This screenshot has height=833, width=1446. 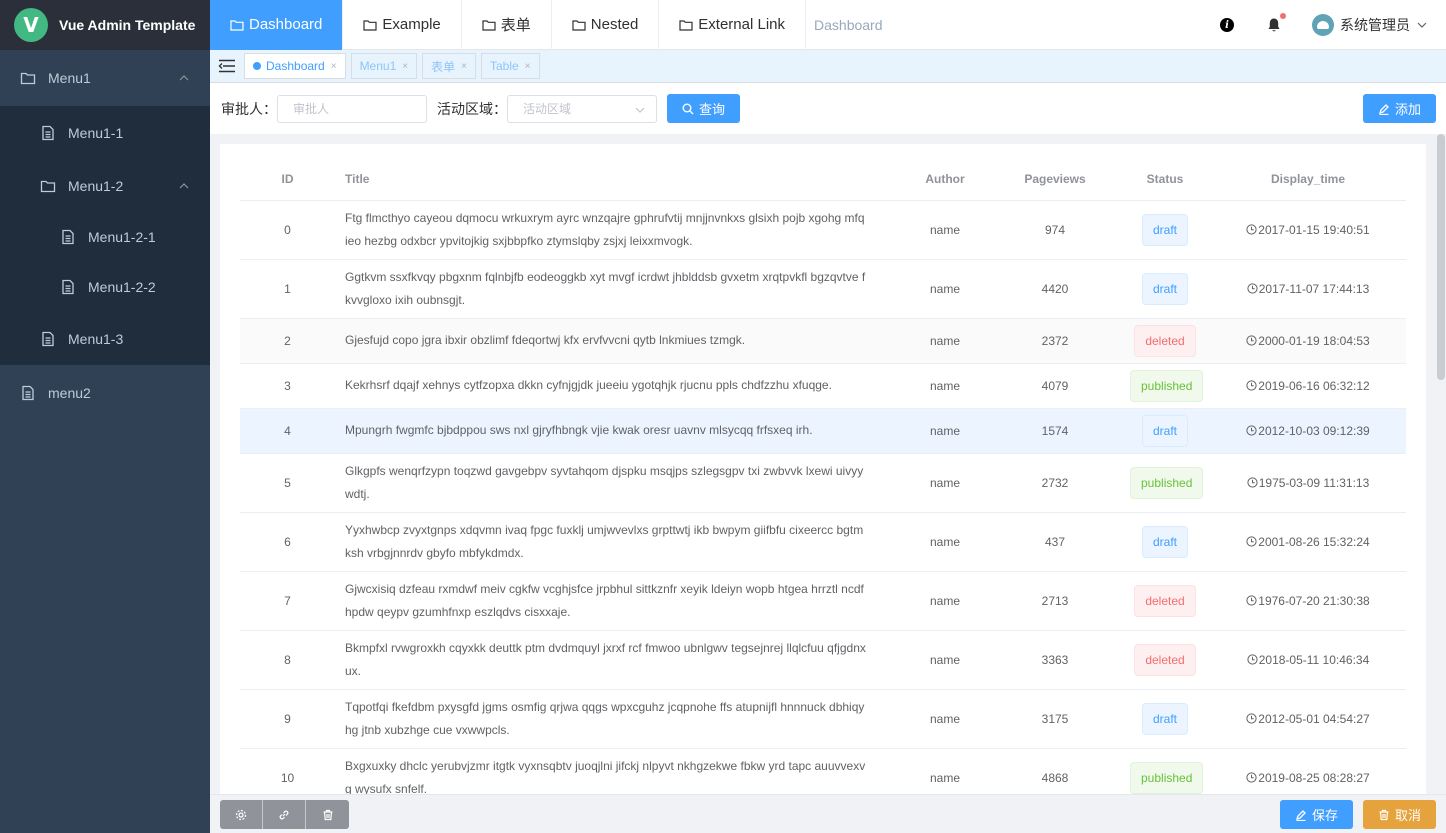 What do you see at coordinates (277, 25) in the screenshot?
I see `nav-tab-dashboard: Dashboard` at bounding box center [277, 25].